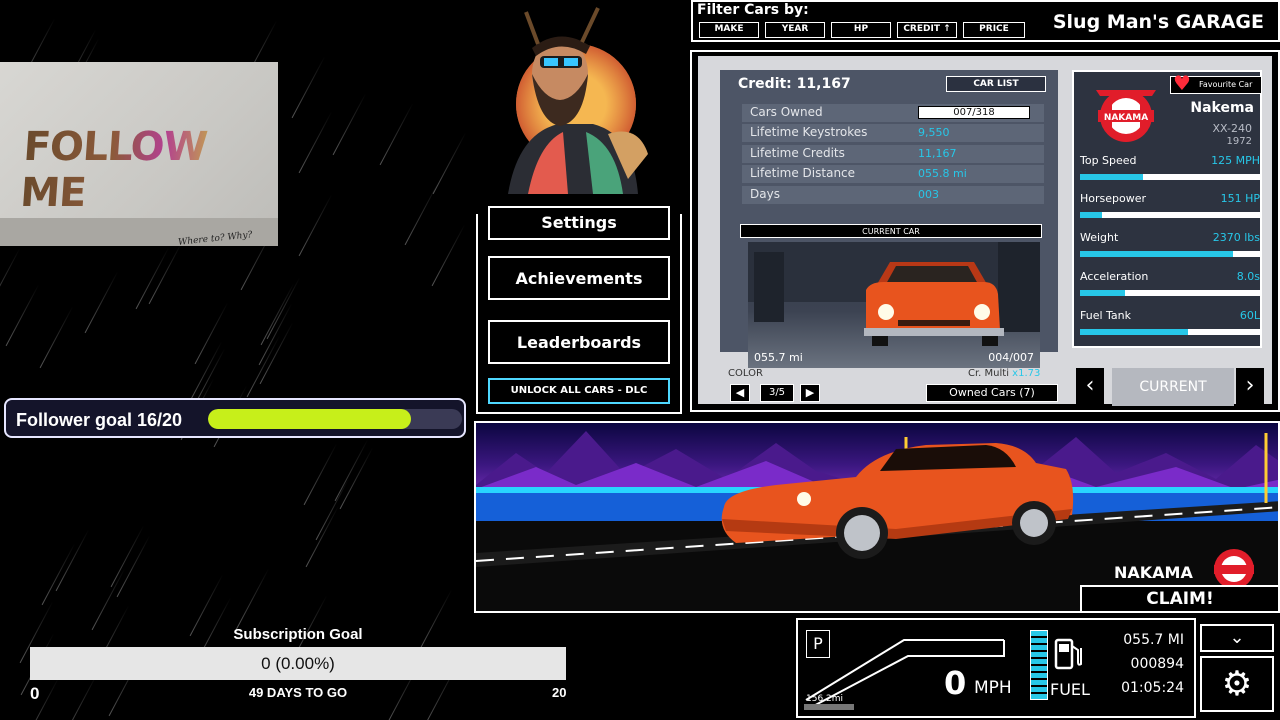  Describe the element at coordinates (298, 634) in the screenshot. I see `subscription-goal-title: Subscription Goal` at that location.